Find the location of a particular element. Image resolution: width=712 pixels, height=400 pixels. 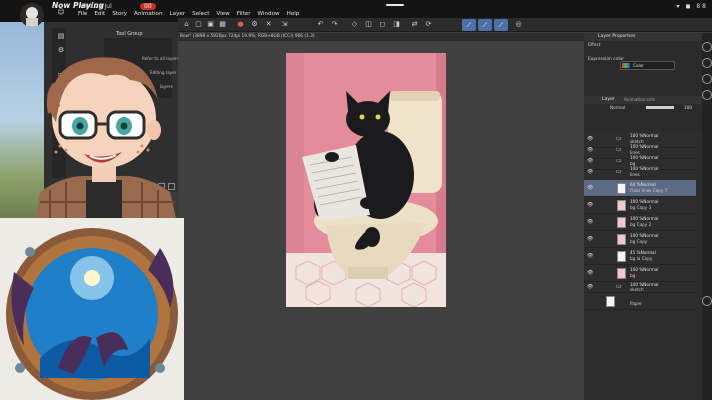

layer-row-name: bg Copy is located at coordinates (639, 241).